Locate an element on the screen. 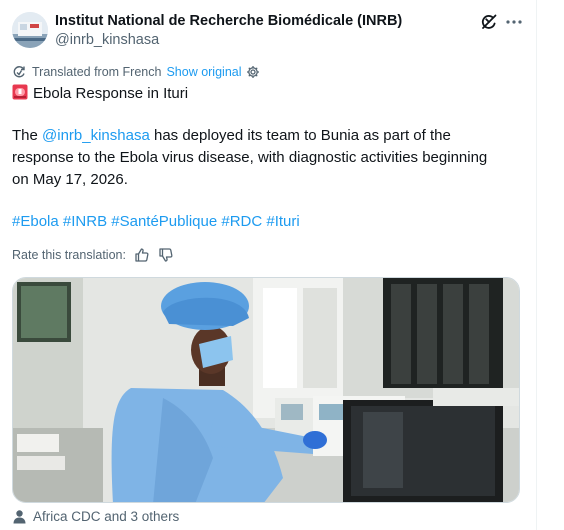 Image resolution: width=564 pixels, height=530 pixels. rate-translation: Rate this translation: is located at coordinates (93, 255).